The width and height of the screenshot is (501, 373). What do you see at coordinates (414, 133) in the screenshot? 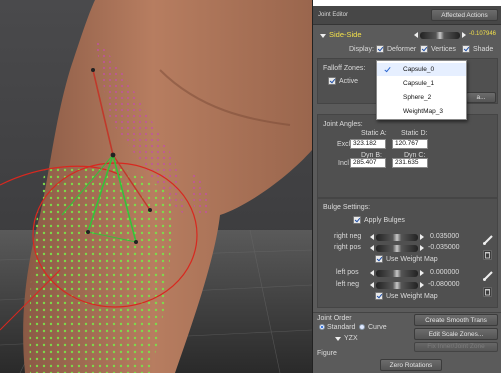
I see `static-d-label: Static D:` at bounding box center [414, 133].